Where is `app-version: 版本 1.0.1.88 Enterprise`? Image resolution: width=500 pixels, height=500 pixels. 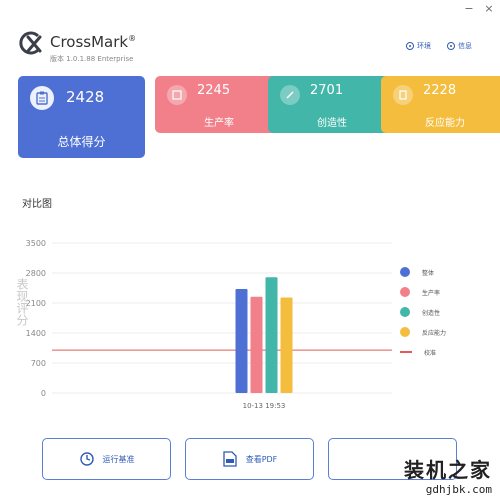
app-version: 版本 1.0.1.88 Enterprise is located at coordinates (92, 59).